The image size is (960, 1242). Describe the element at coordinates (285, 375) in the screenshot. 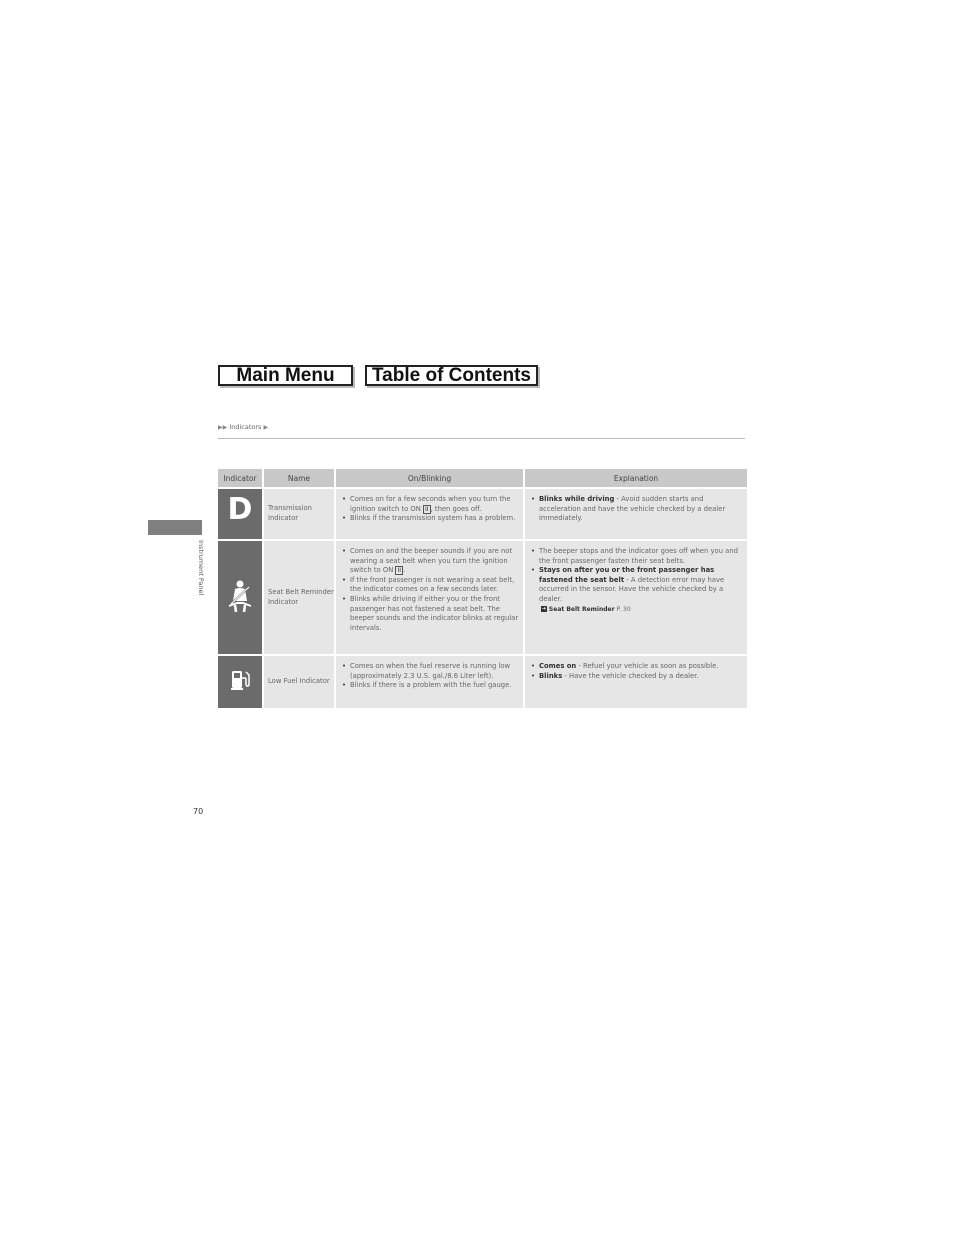

I see `main-menu-button: Main Menu` at that location.